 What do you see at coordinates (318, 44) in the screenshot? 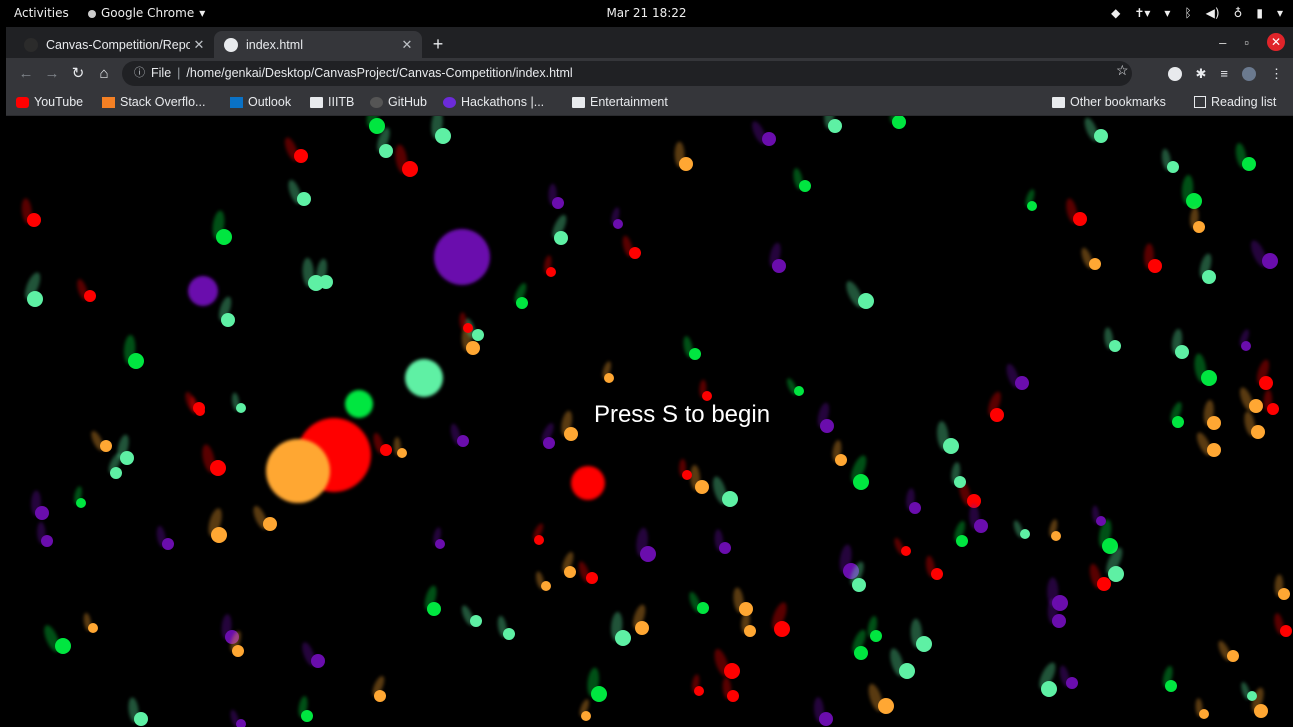
I see `tab-index-html: index.html ✕` at bounding box center [318, 44].